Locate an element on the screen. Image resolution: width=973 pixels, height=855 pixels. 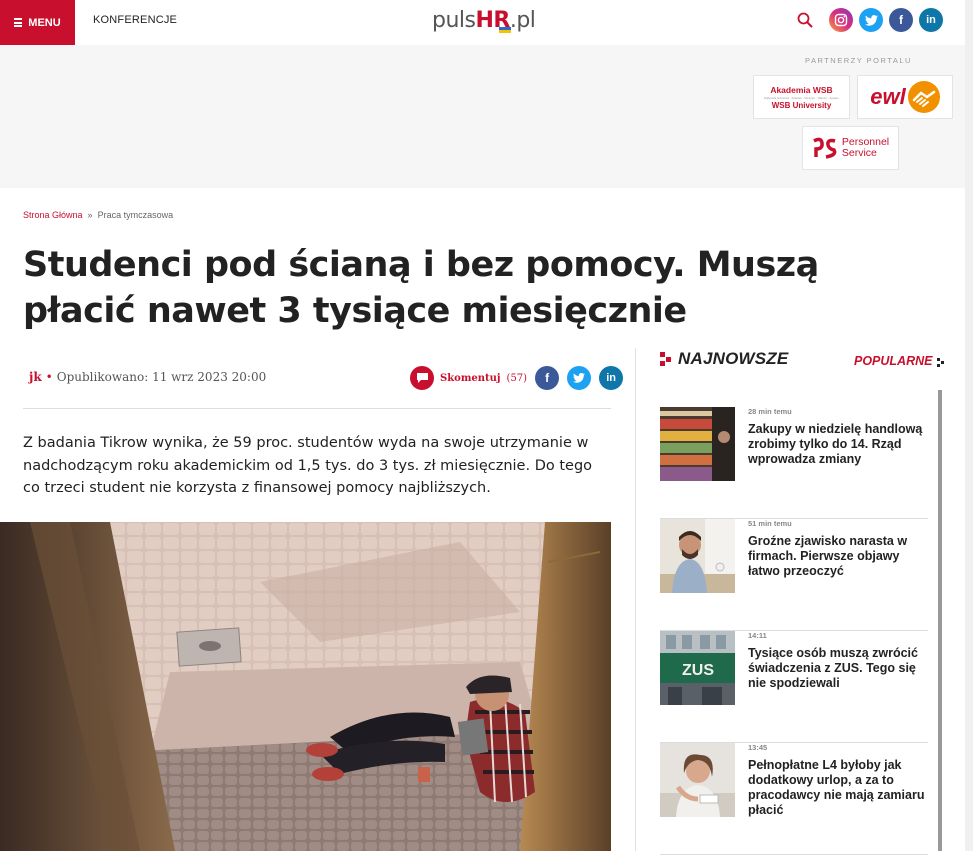
personnel-service-text: Personnel Service is located at coordinates (865, 148).